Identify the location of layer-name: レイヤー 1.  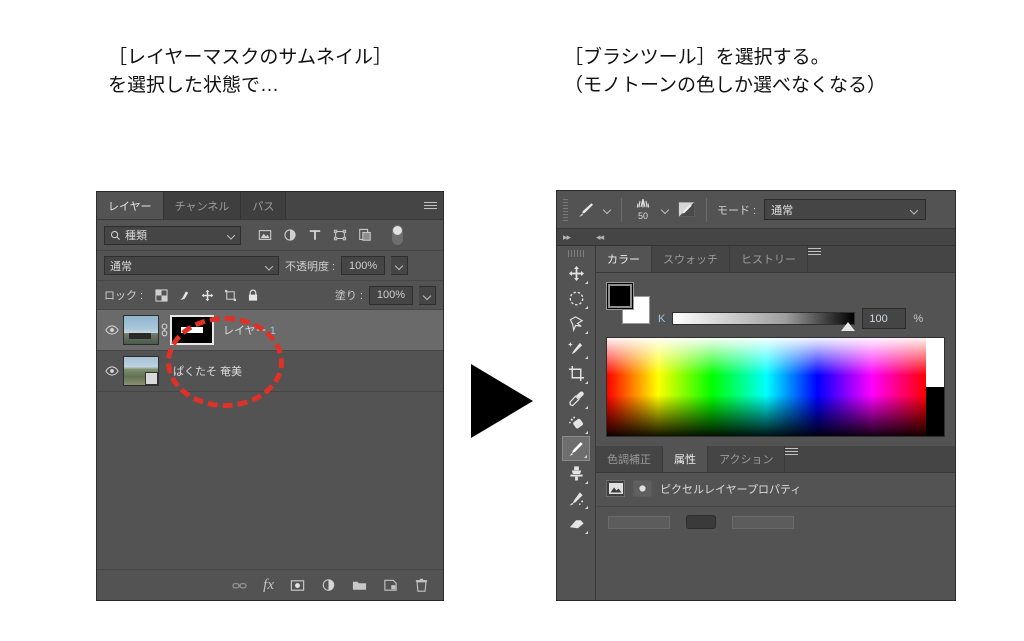
(249, 330).